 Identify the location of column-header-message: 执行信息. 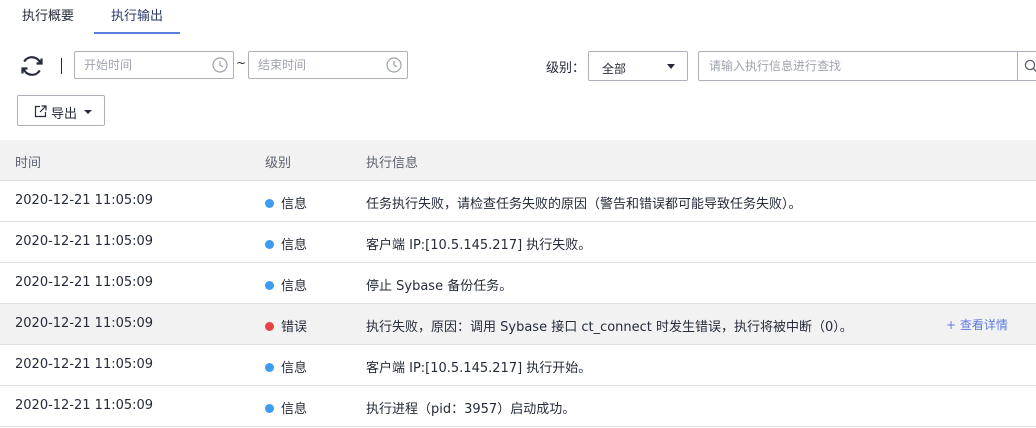
(392, 163).